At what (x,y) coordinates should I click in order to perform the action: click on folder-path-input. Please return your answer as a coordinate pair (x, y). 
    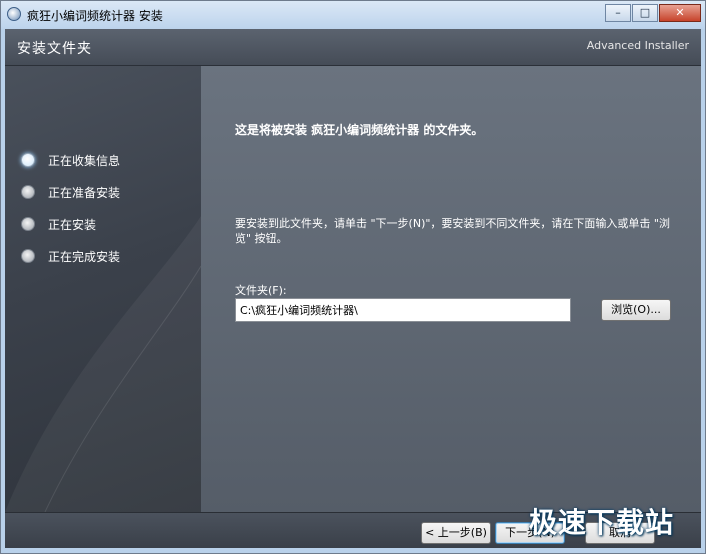
    Looking at the image, I should click on (403, 310).